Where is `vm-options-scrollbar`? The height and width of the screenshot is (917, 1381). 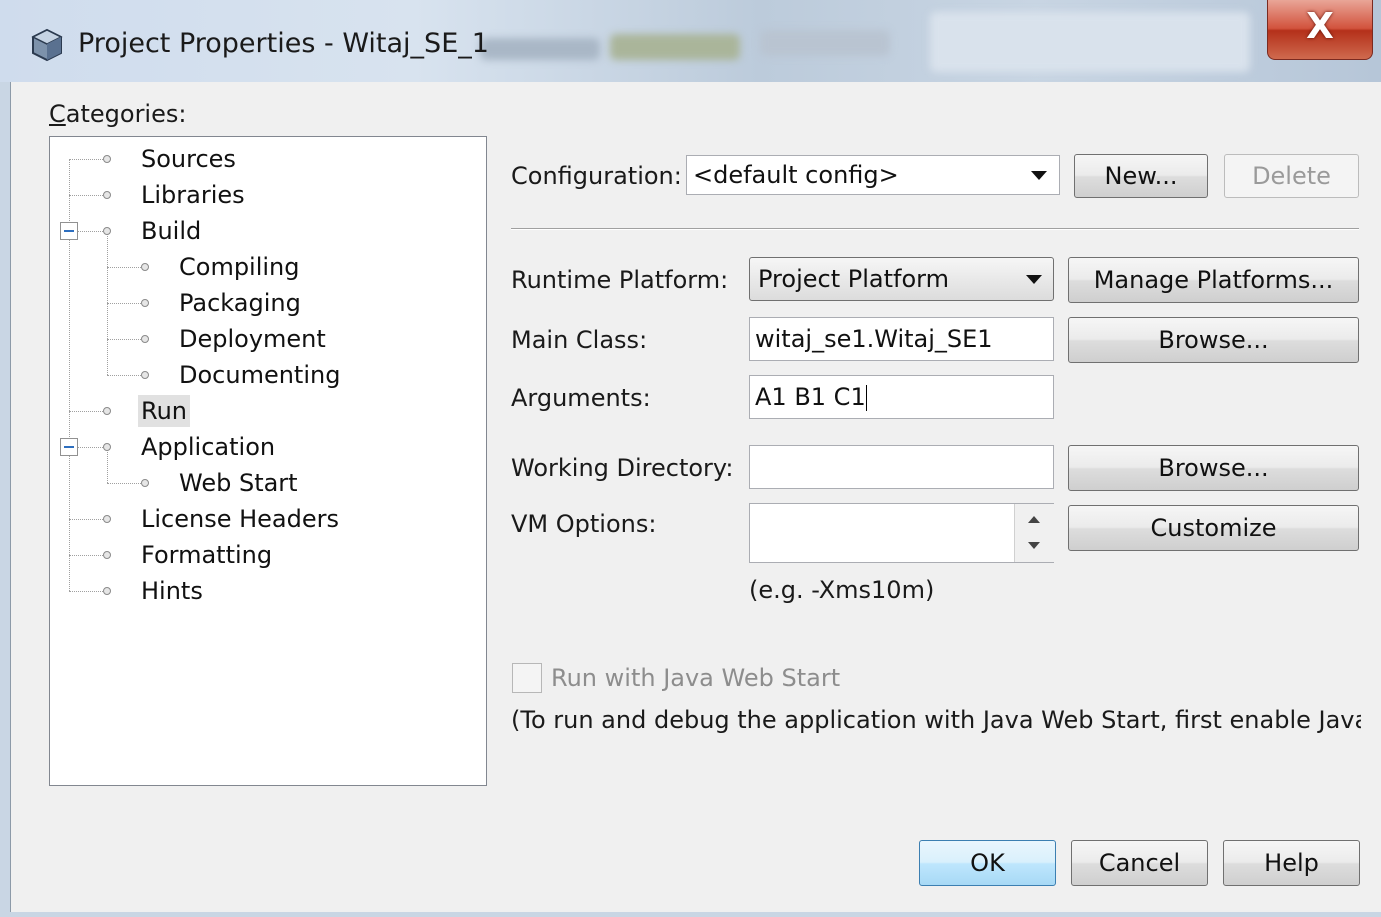
vm-options-scrollbar is located at coordinates (1034, 533).